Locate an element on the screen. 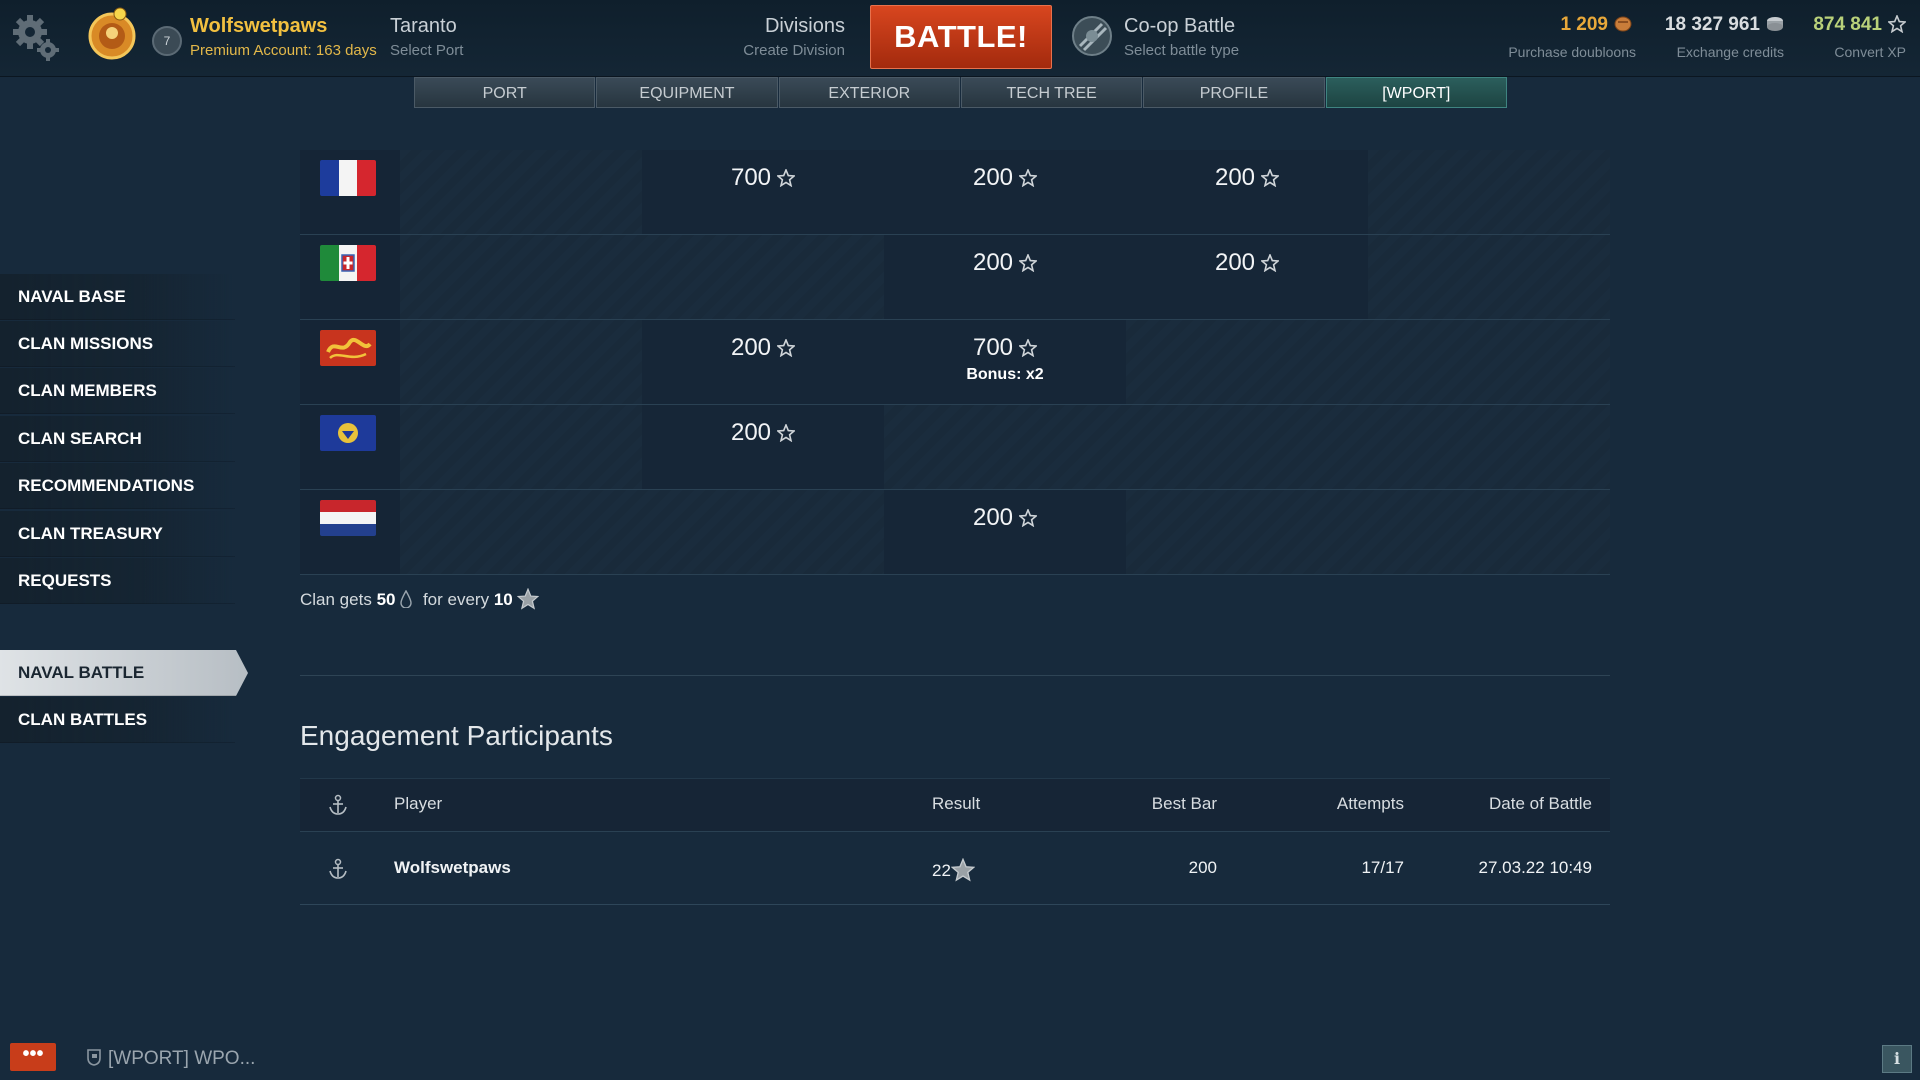 The width and height of the screenshot is (1920, 1080). create-division-link: Create Division is located at coordinates (782, 50).